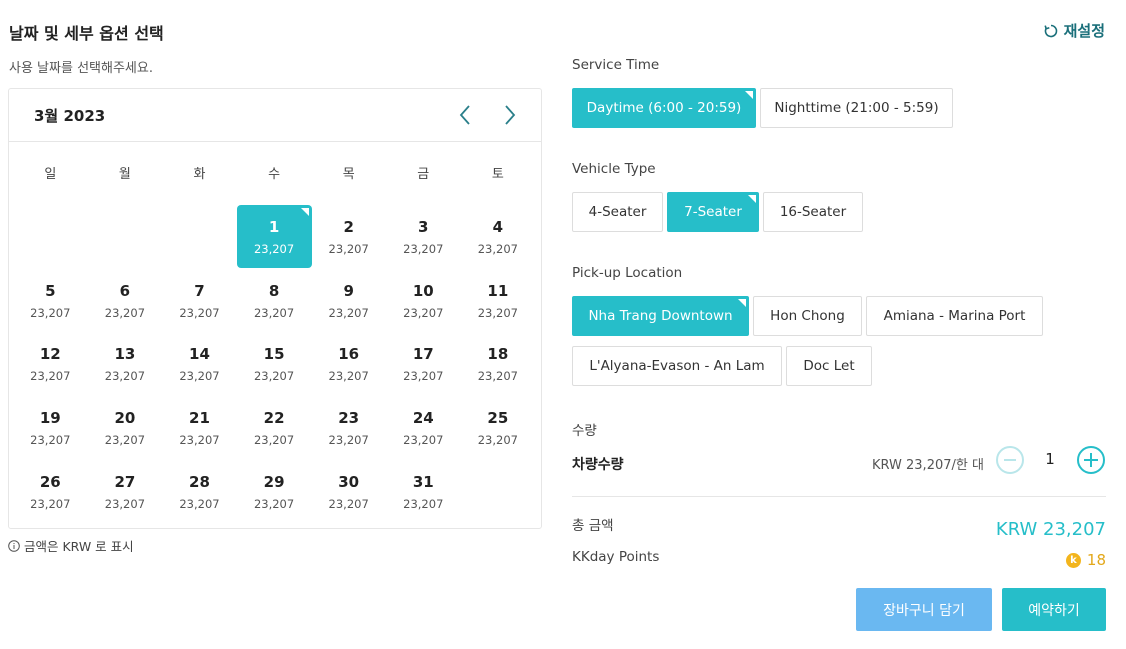 This screenshot has width=1126, height=649. Describe the element at coordinates (614, 169) in the screenshot. I see `vehicle-type-label: Vehicle Type` at that location.